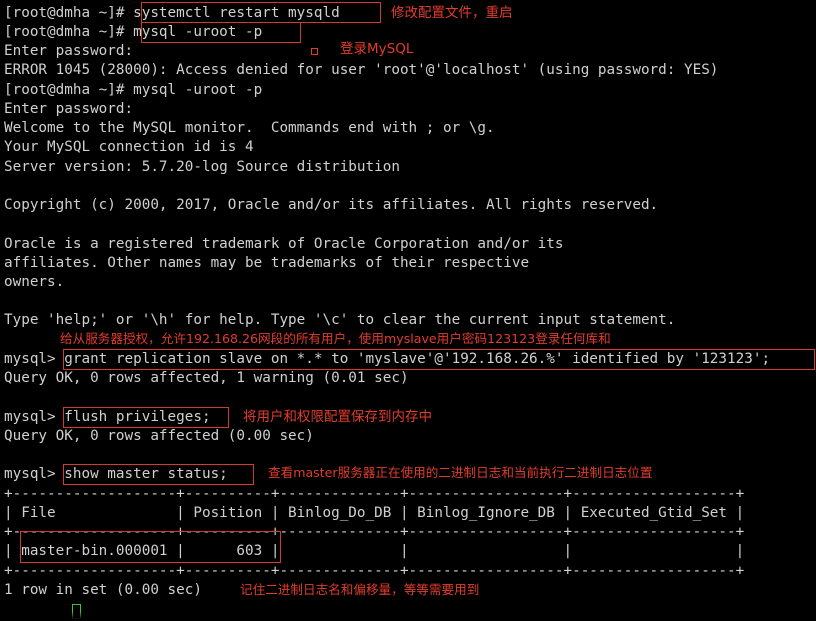 The height and width of the screenshot is (621, 816). What do you see at coordinates (360, 589) in the screenshot?
I see `annotation-remember-binlog: 记住二进制日志名和偏移量，等等需要用到` at bounding box center [360, 589].